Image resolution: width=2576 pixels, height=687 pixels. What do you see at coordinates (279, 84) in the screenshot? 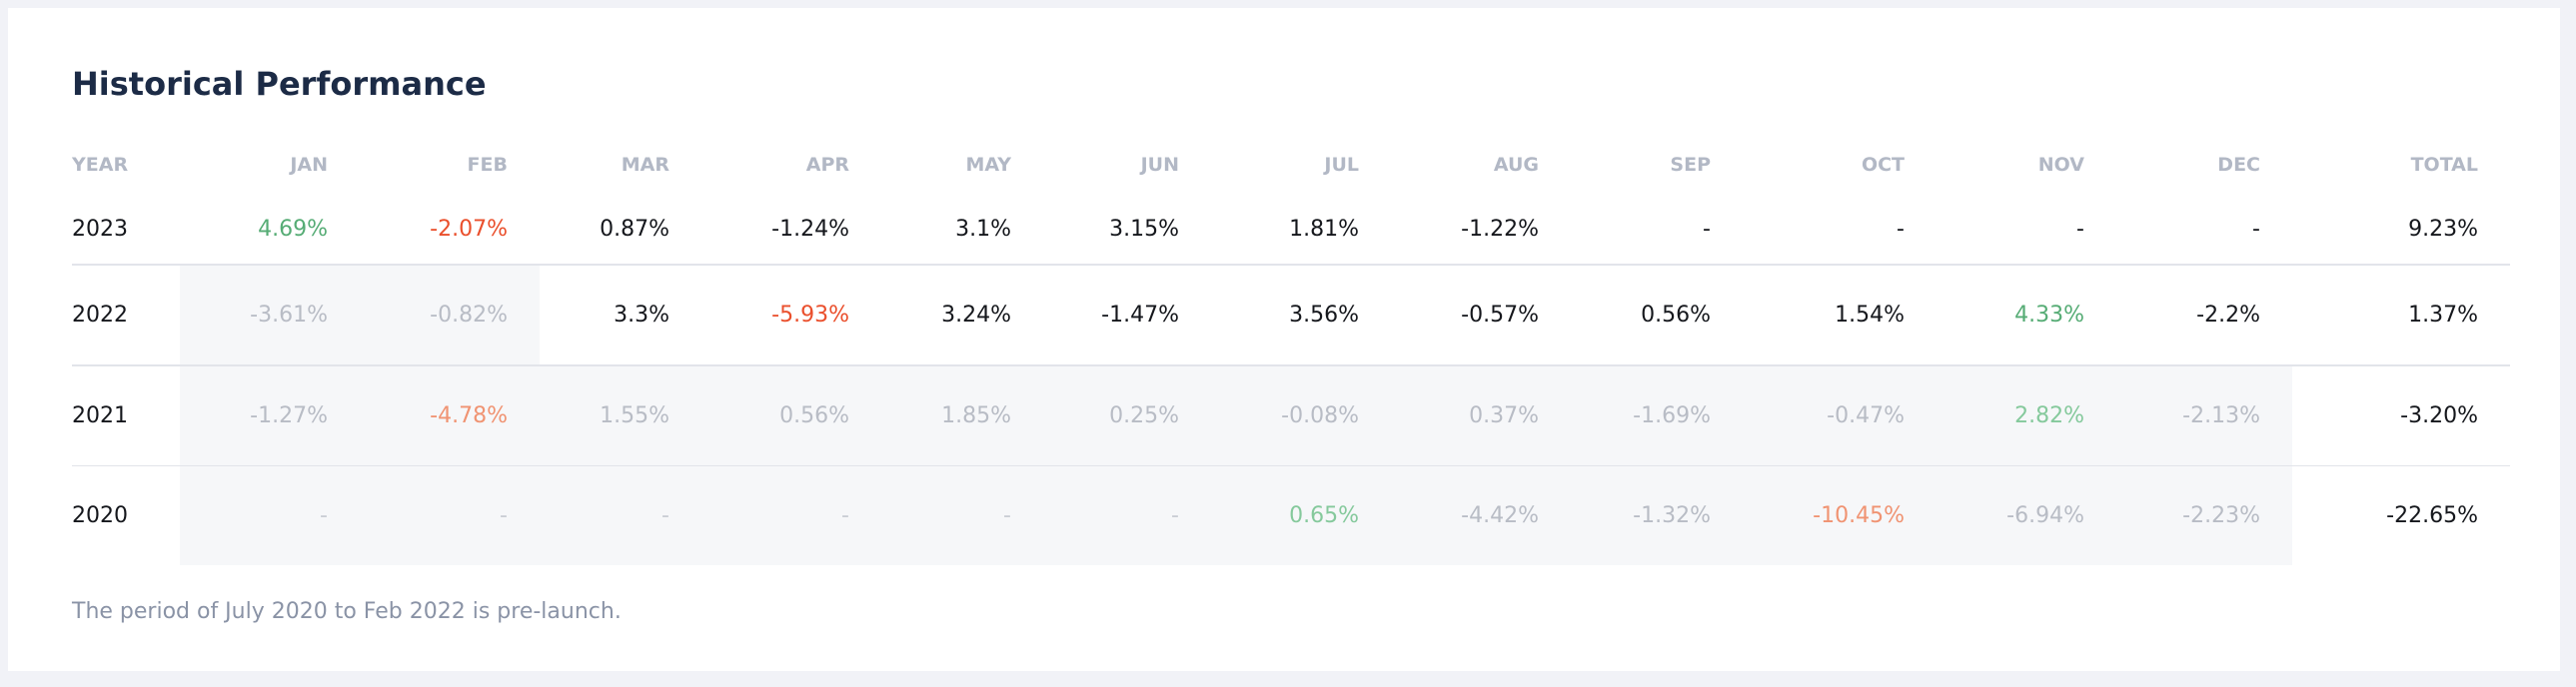
I see `card-title: Historical Performance` at bounding box center [279, 84].